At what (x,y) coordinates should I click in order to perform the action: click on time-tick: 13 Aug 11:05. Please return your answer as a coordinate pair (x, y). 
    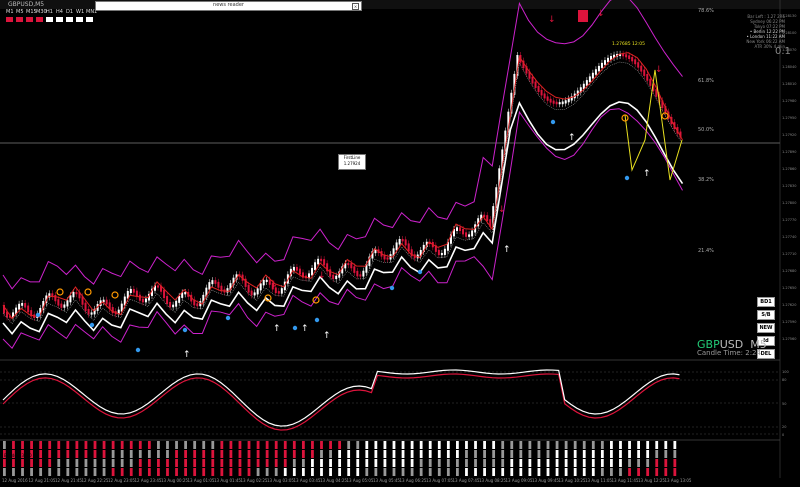
    Looking at the image, I should click on (598, 480).